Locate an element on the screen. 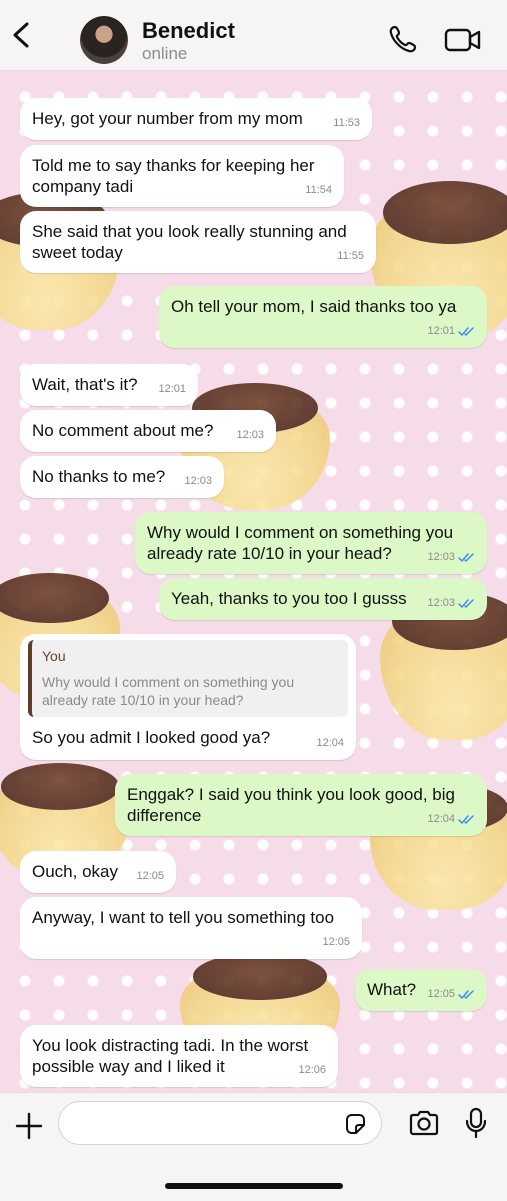 The height and width of the screenshot is (1201, 507). message-outgoing: What? 12:05 is located at coordinates (421, 990).